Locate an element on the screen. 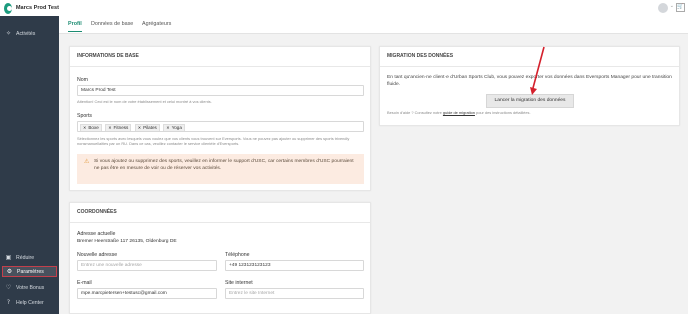  migration-guide-link: guide de migration is located at coordinates (459, 112).